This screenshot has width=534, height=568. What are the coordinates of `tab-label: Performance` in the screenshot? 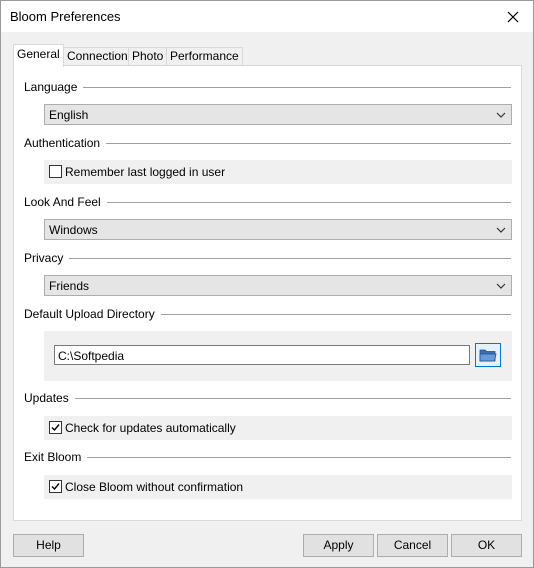 It's located at (204, 56).